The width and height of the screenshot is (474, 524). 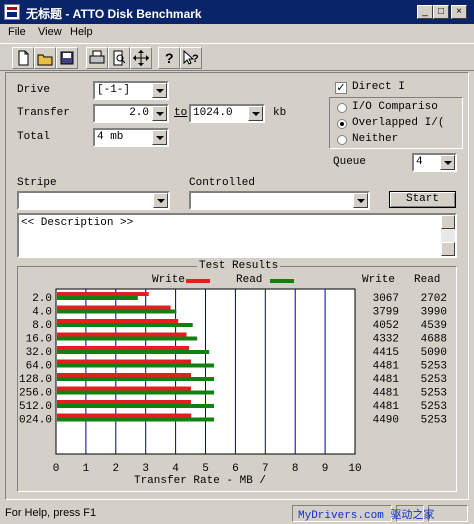 I want to click on x-tick-label: 1, so click(x=86, y=469).